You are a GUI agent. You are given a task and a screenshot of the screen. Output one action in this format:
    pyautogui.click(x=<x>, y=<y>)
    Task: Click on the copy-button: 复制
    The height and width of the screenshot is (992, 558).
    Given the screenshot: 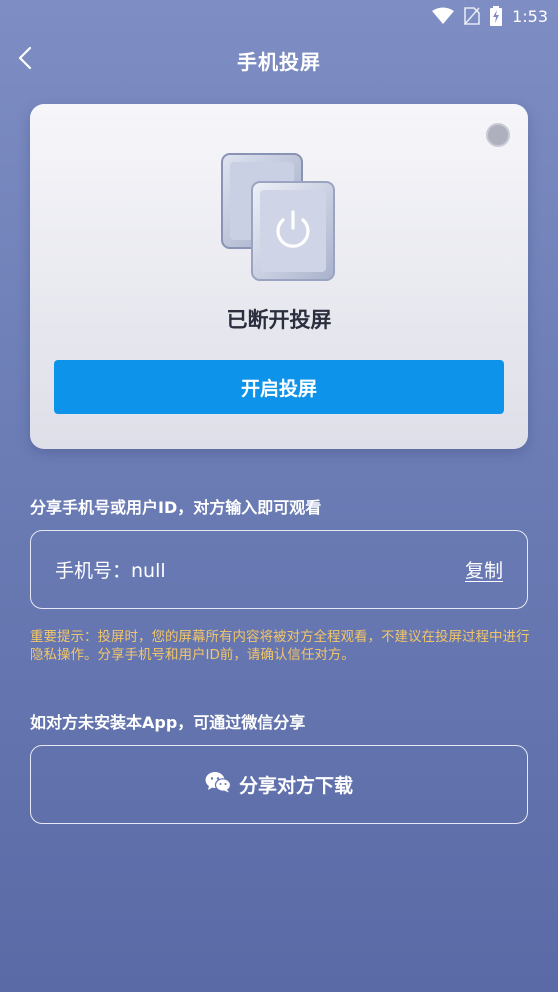 What is the action you would take?
    pyautogui.click(x=484, y=569)
    